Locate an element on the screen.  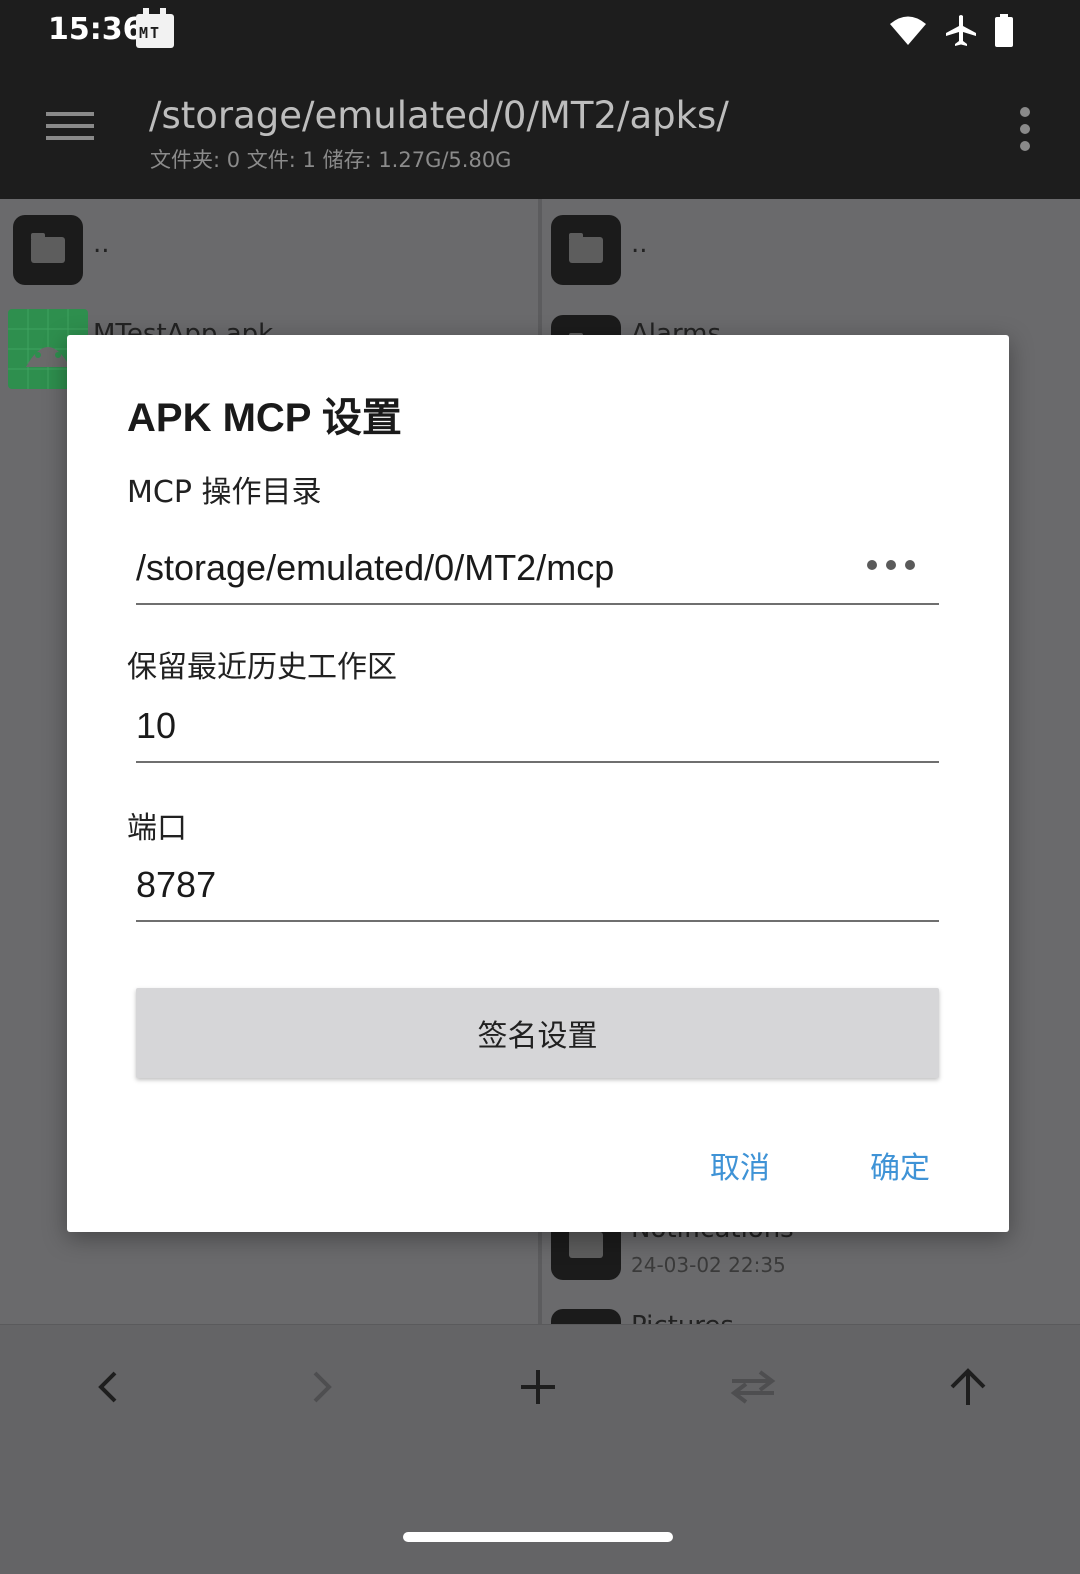
history-count-field: 10 is located at coordinates (537, 727).